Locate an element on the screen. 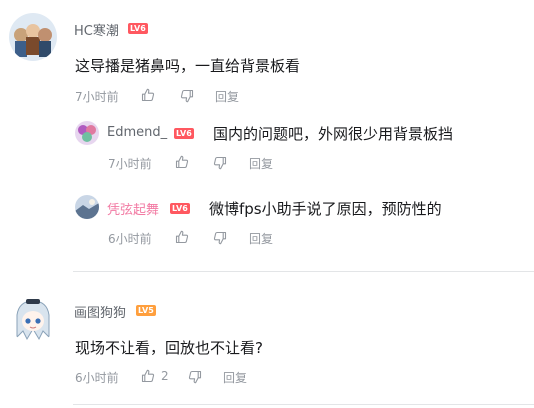  reply-text: 微博fps小助手说了原因，预防性的 is located at coordinates (325, 209).